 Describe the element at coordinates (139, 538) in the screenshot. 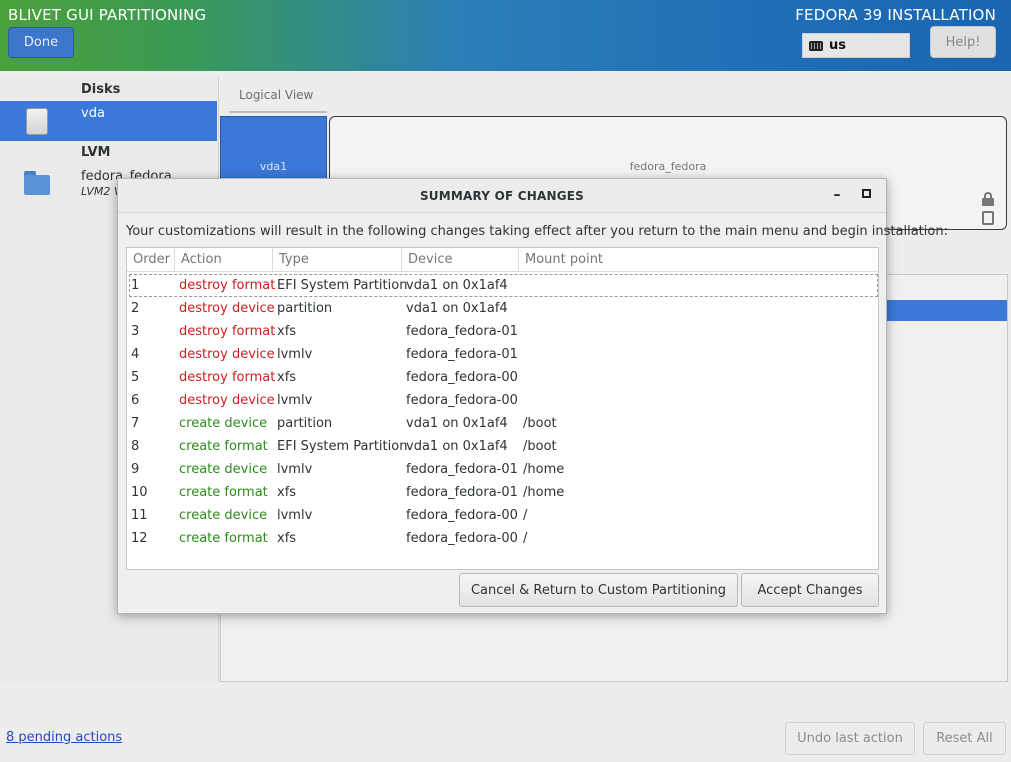

I see `cell-order: 12` at that location.